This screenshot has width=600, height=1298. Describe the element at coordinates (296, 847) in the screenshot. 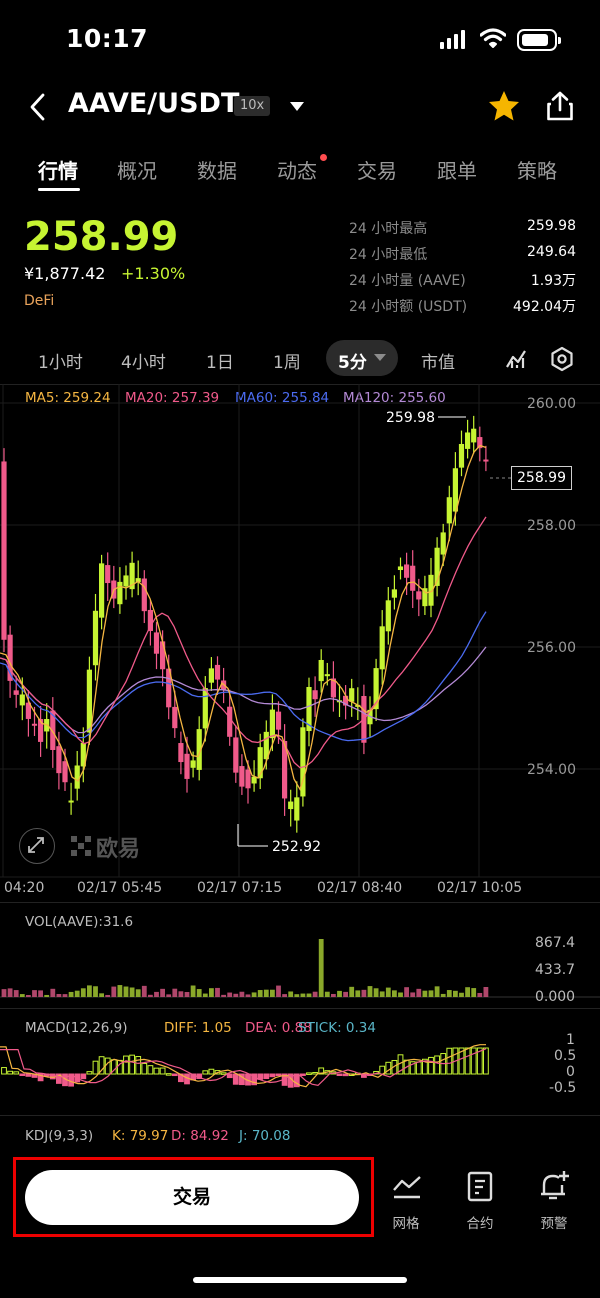

I see `low-price-label: 252.92` at that location.